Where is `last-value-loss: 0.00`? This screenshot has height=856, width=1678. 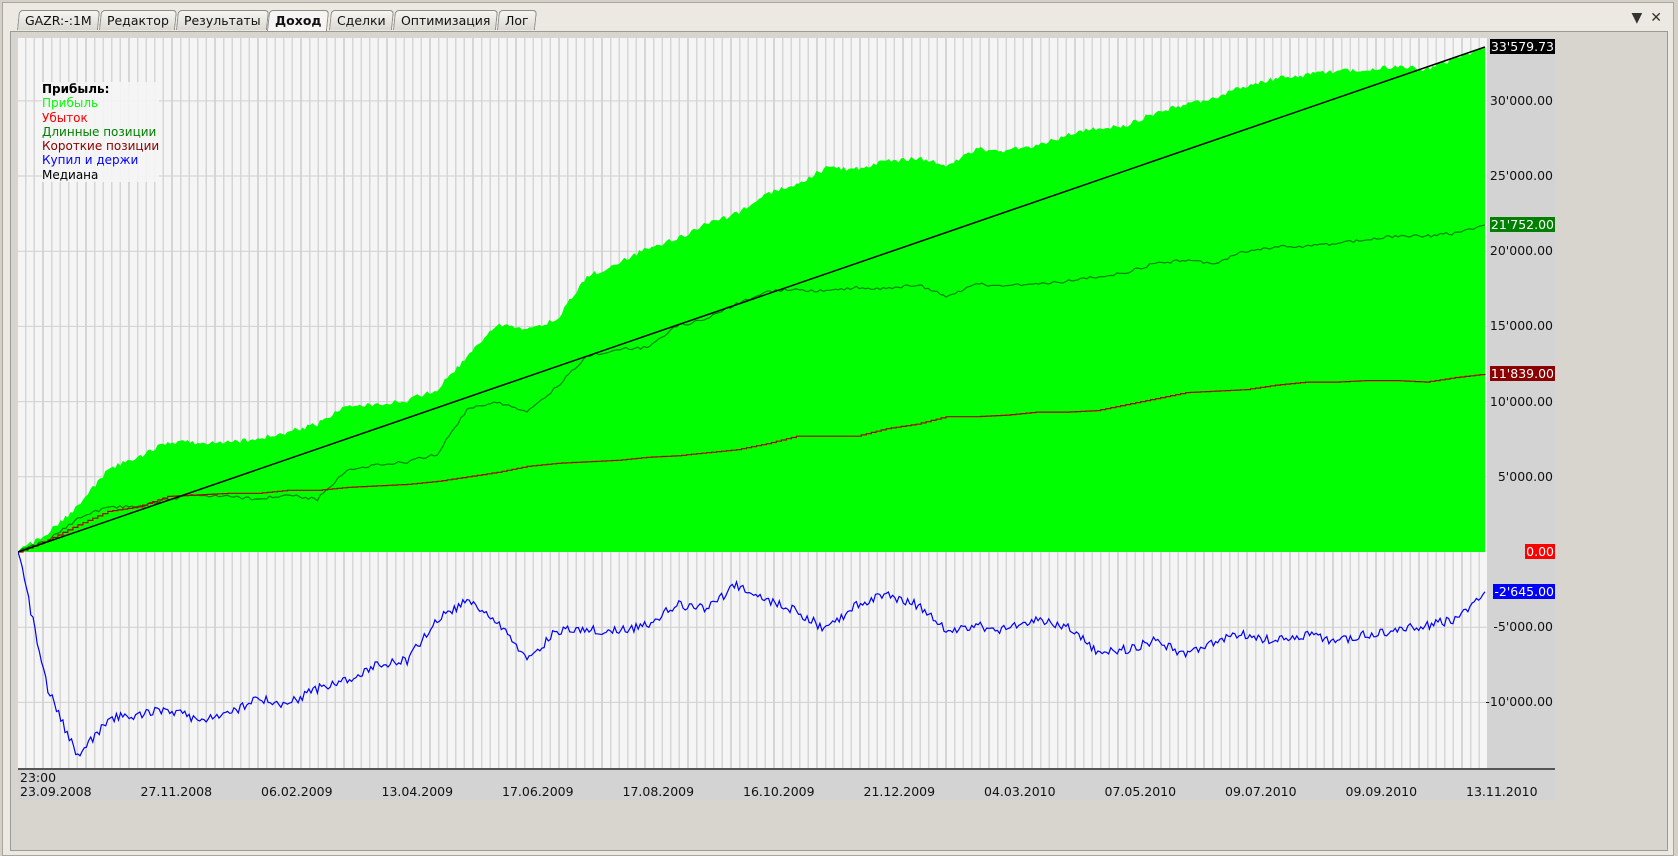
last-value-loss: 0.00 is located at coordinates (1540, 551).